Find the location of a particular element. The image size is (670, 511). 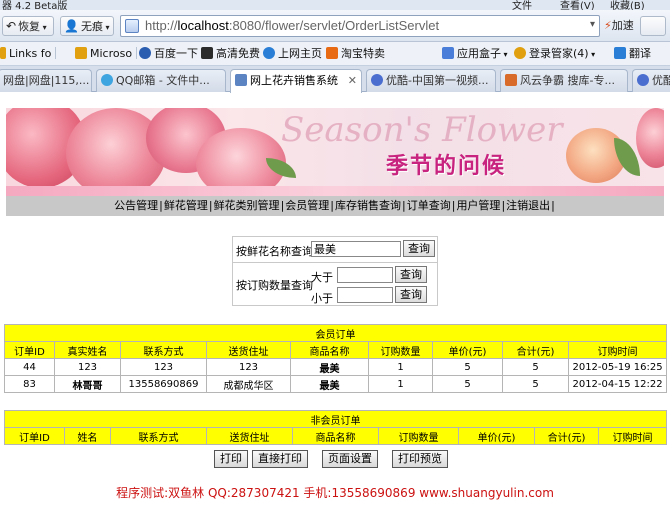

column-header: 真实姓名 is located at coordinates (87, 350).